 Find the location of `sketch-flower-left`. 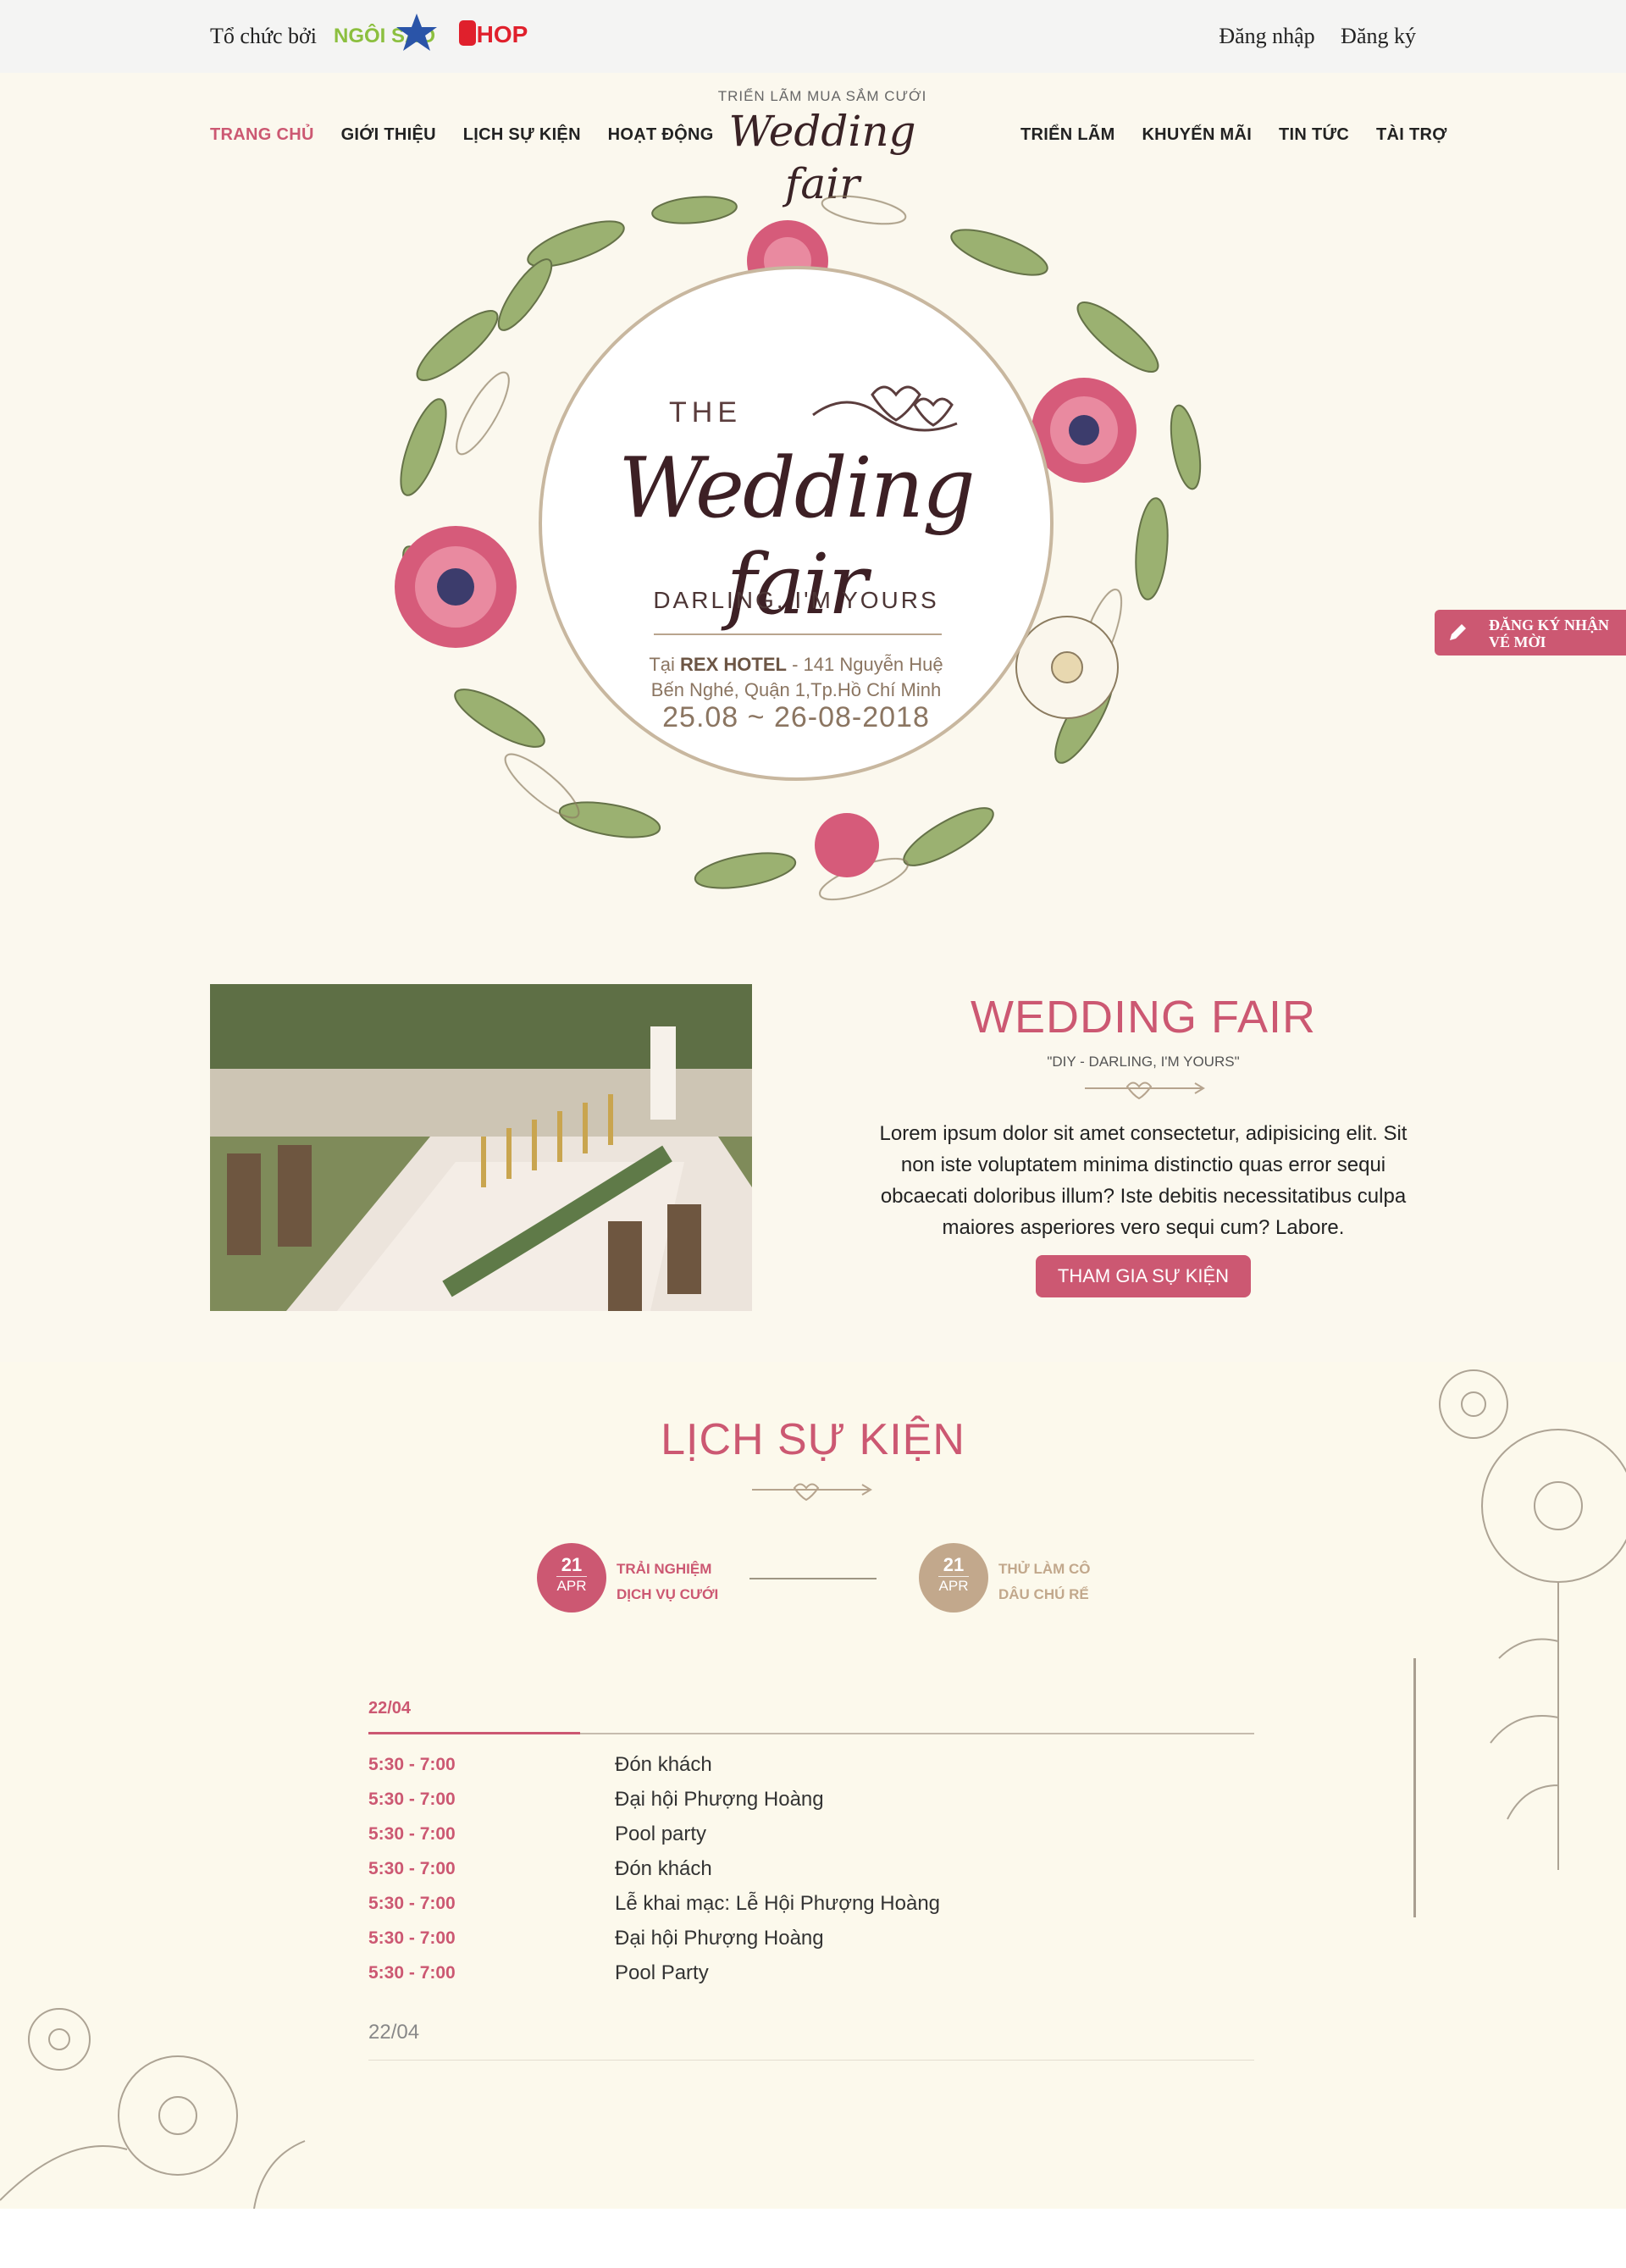

sketch-flower-left is located at coordinates (153, 2108).